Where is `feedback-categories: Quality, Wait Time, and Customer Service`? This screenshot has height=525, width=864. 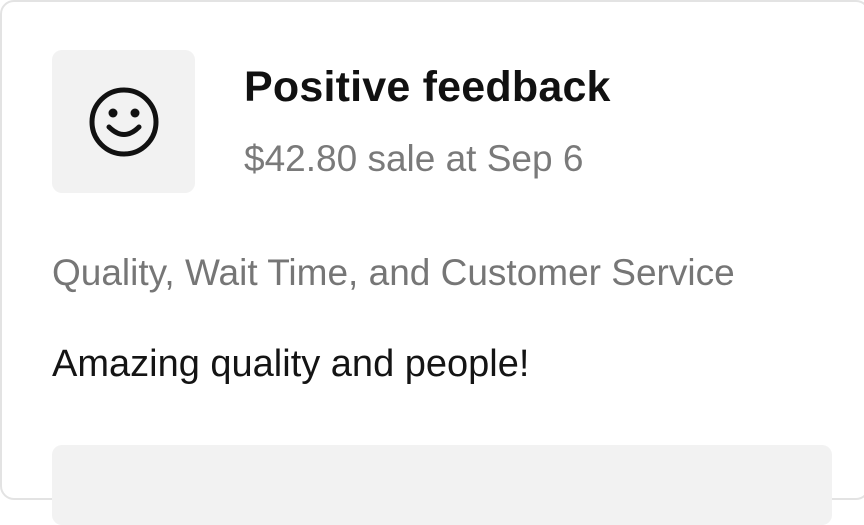
feedback-categories: Quality, Wait Time, and Customer Service is located at coordinates (393, 272).